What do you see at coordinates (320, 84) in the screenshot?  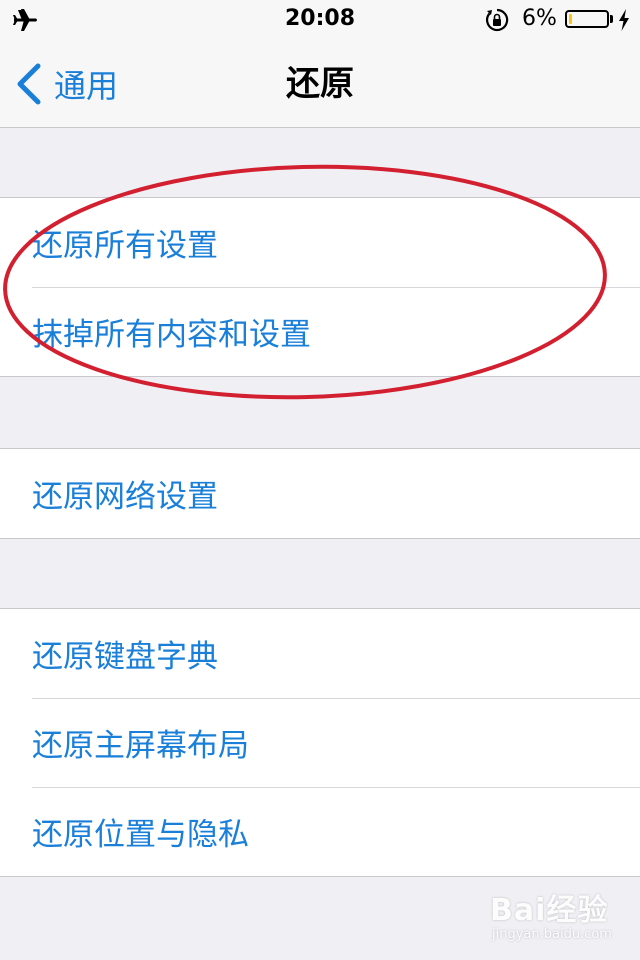 I see `navigation-bar: 还原 通用` at bounding box center [320, 84].